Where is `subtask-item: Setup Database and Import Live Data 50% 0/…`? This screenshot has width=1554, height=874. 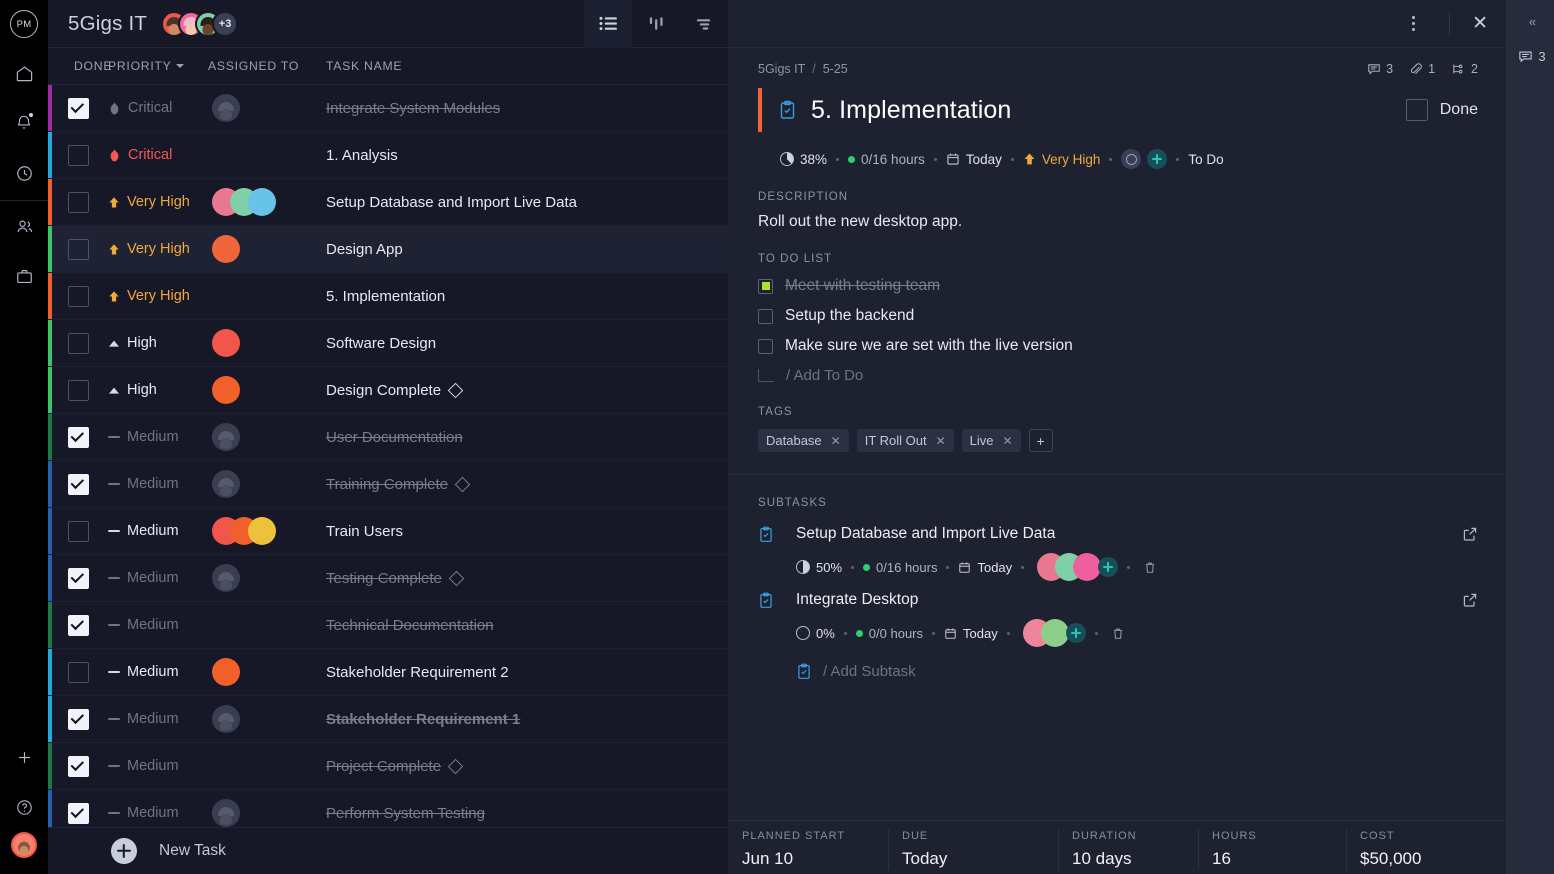
subtask-item: Setup Database and Import Live Data 50% 0/… is located at coordinates (1117, 550).